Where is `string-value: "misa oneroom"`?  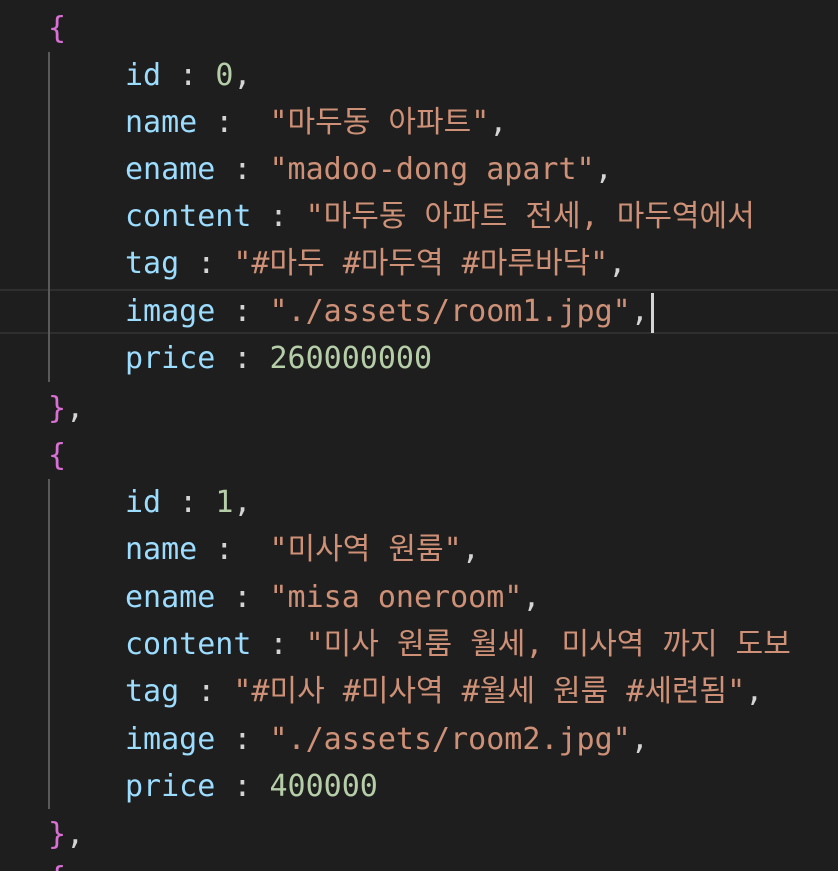
string-value: "misa oneroom" is located at coordinates (396, 597).